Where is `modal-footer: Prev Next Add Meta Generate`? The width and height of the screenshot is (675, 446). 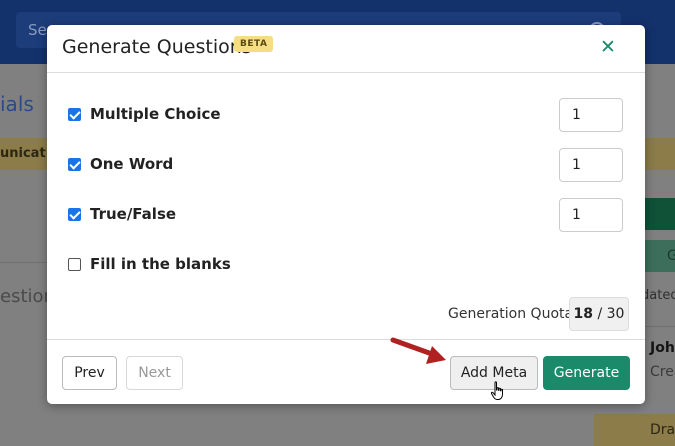 modal-footer: Prev Next Add Meta Generate is located at coordinates (346, 371).